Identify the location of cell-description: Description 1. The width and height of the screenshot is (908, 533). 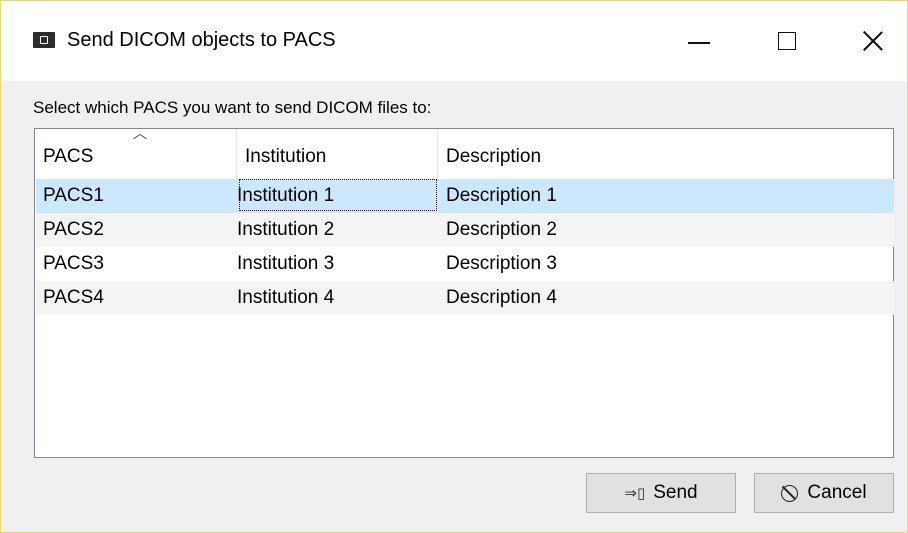
(501, 195).